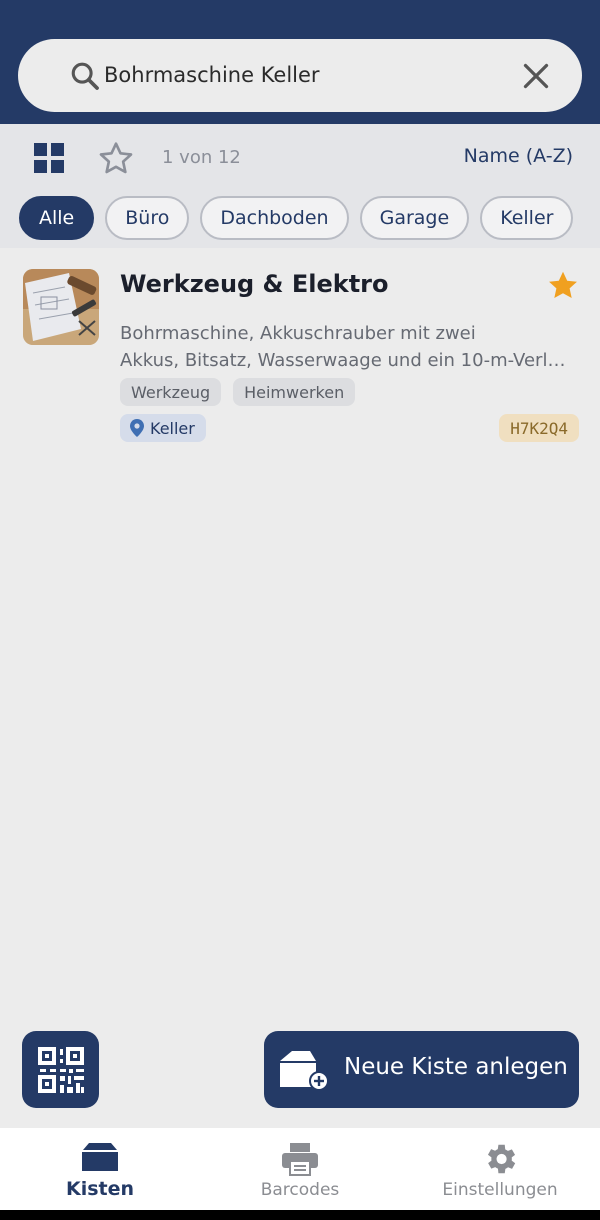 The image size is (600, 1220). I want to click on star-outline-icon, so click(116, 159).